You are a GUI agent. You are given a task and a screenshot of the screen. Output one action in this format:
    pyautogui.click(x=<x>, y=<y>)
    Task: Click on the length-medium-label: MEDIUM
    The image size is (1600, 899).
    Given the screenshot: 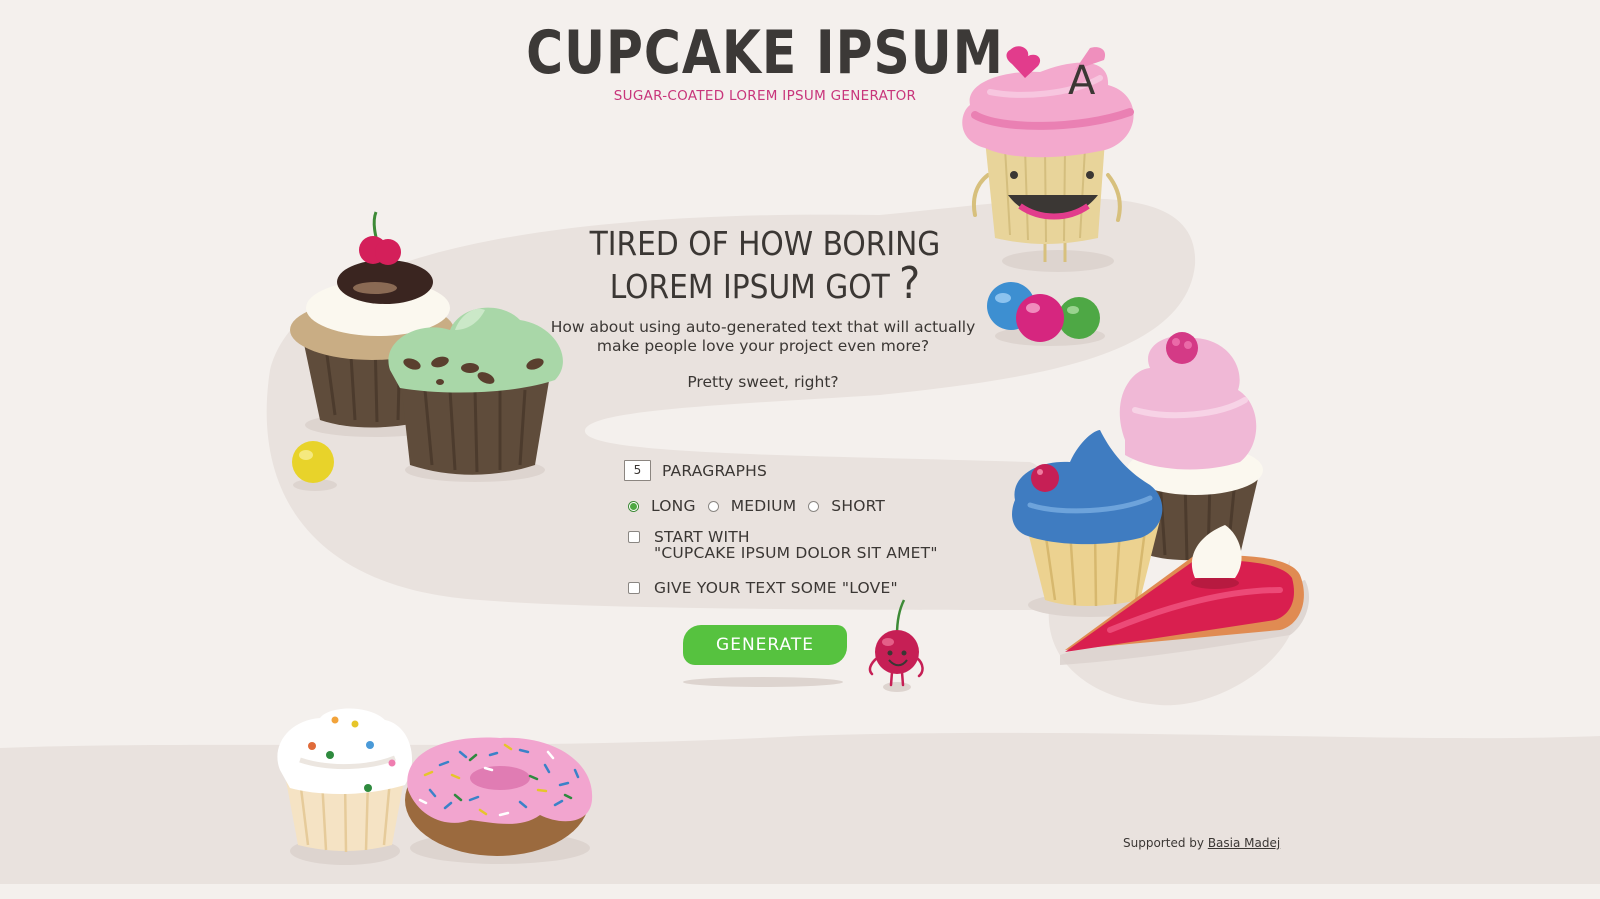 What is the action you would take?
    pyautogui.click(x=764, y=506)
    